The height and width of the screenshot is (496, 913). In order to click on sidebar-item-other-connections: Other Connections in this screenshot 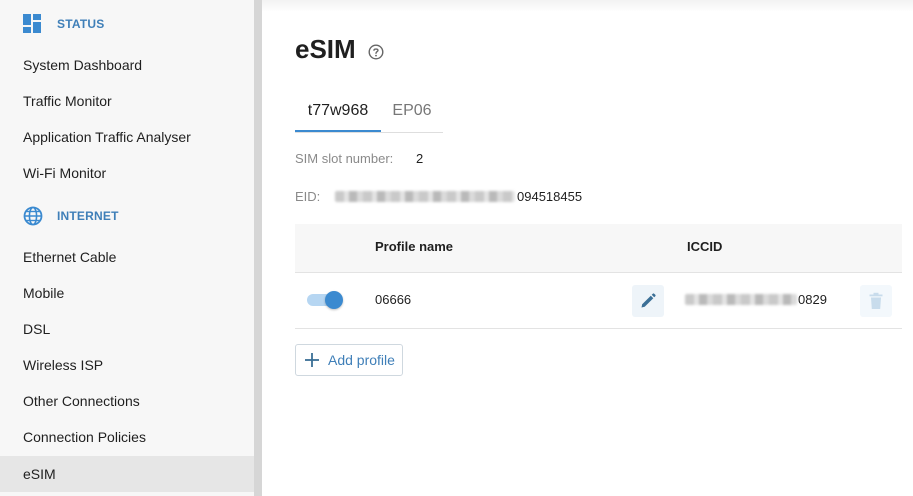, I will do `click(127, 401)`.